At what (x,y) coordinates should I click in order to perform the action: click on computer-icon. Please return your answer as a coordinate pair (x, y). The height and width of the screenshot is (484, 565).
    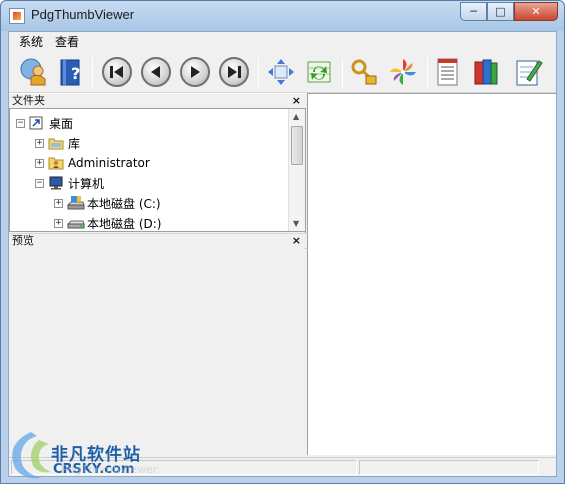
    Looking at the image, I should click on (56, 183).